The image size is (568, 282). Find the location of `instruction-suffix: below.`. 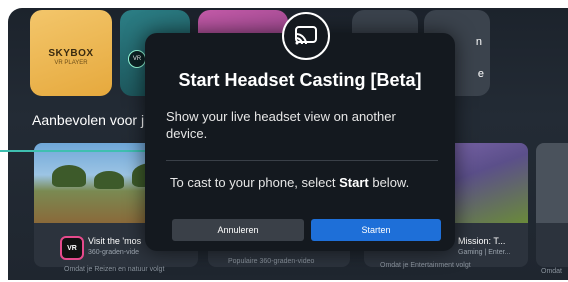

instruction-suffix: below. is located at coordinates (389, 182).